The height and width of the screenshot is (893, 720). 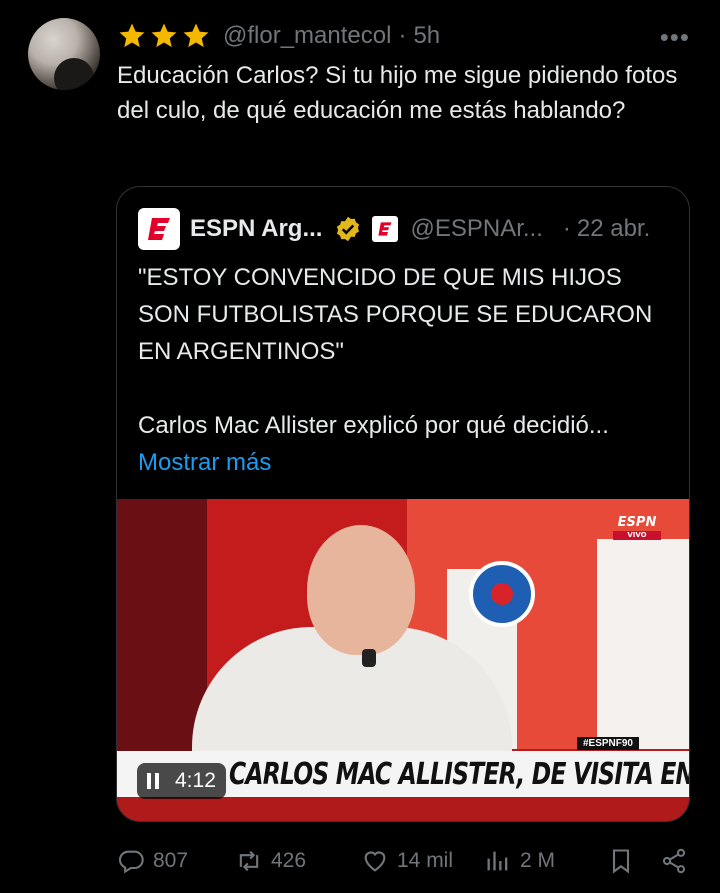 What do you see at coordinates (405, 462) in the screenshot?
I see `show-more-link: Mostrar más` at bounding box center [405, 462].